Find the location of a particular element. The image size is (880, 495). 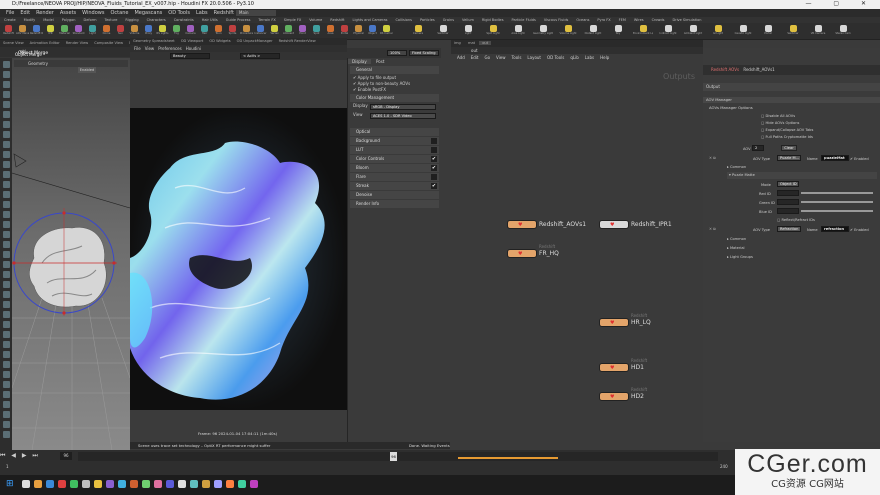

shelf-tool: Environment Light is located at coordinates (643, 31).